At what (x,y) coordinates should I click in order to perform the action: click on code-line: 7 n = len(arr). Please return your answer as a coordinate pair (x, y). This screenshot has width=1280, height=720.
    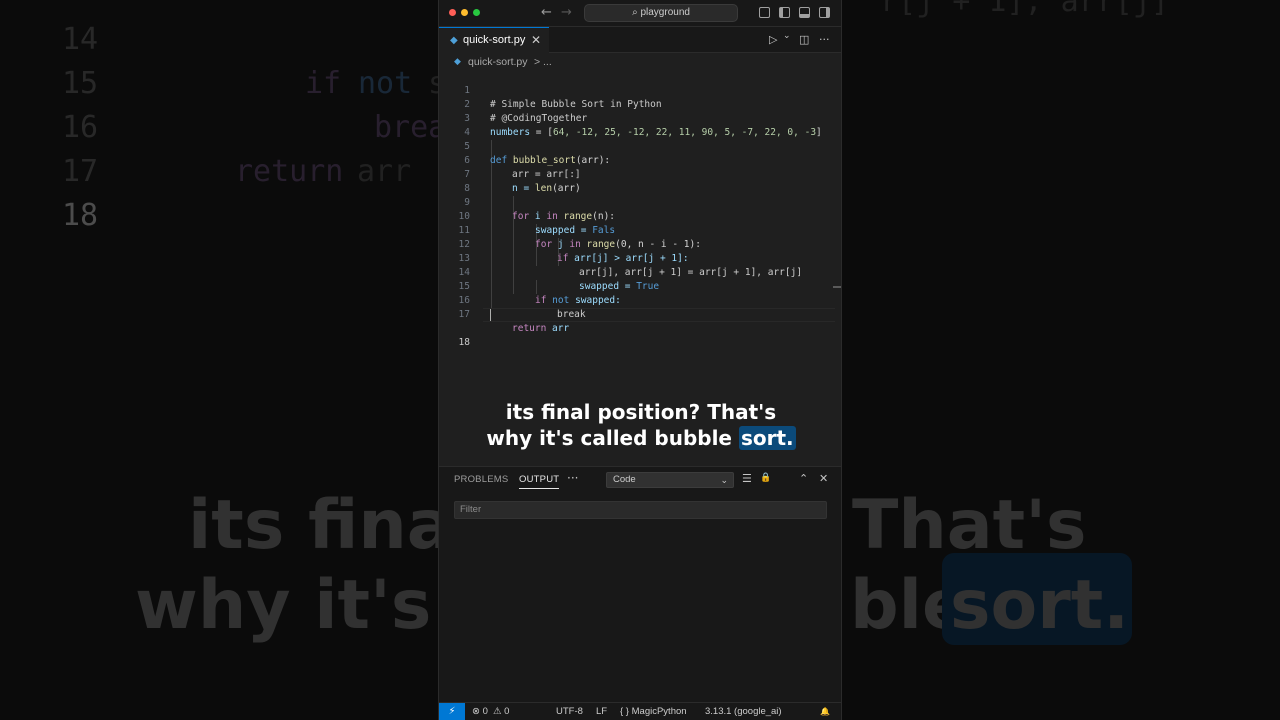
    Looking at the image, I should click on (640, 174).